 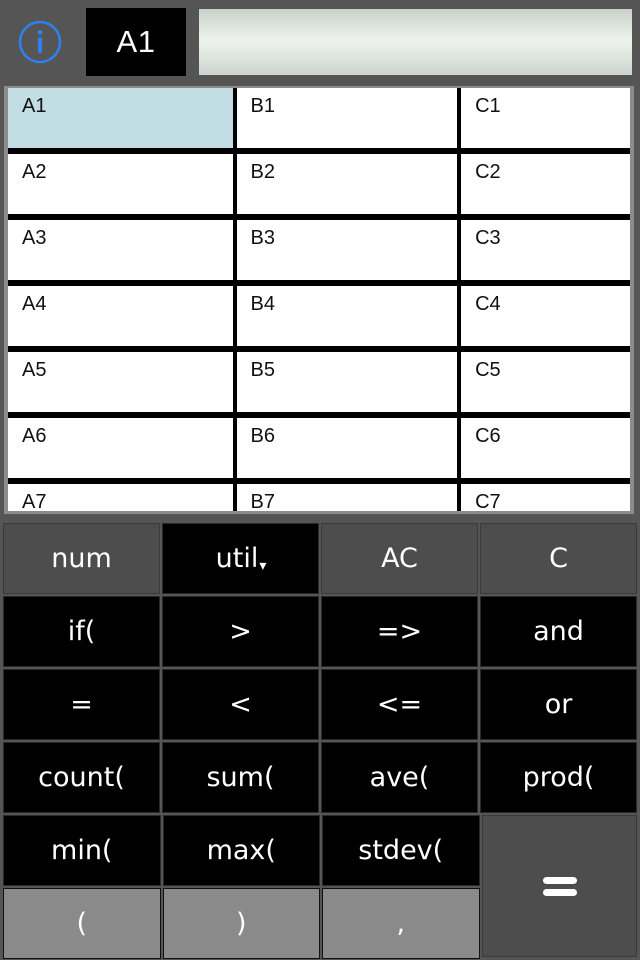 I want to click on cell-A3: A3, so click(x=120, y=250).